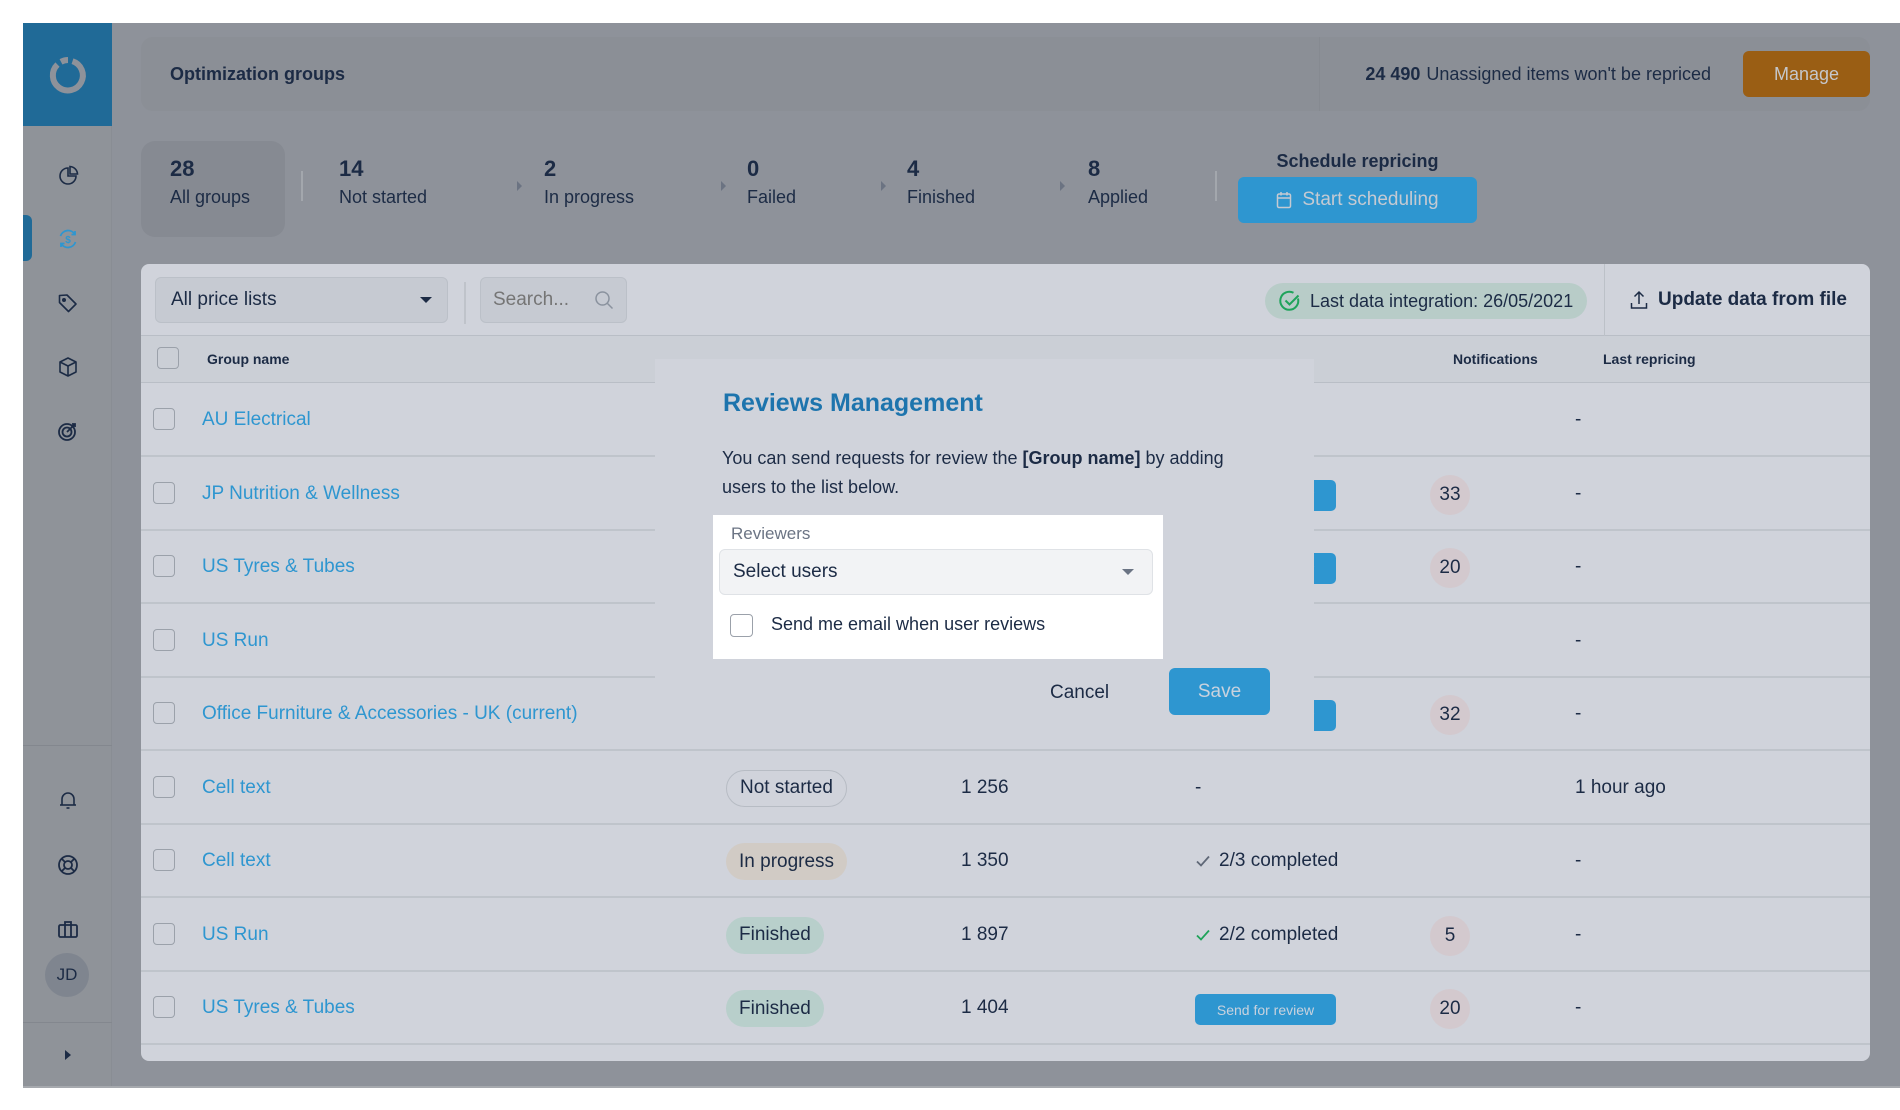 The height and width of the screenshot is (1110, 1900). Describe the element at coordinates (1081, 458) in the screenshot. I see `desc-group-name: [Group name]` at that location.